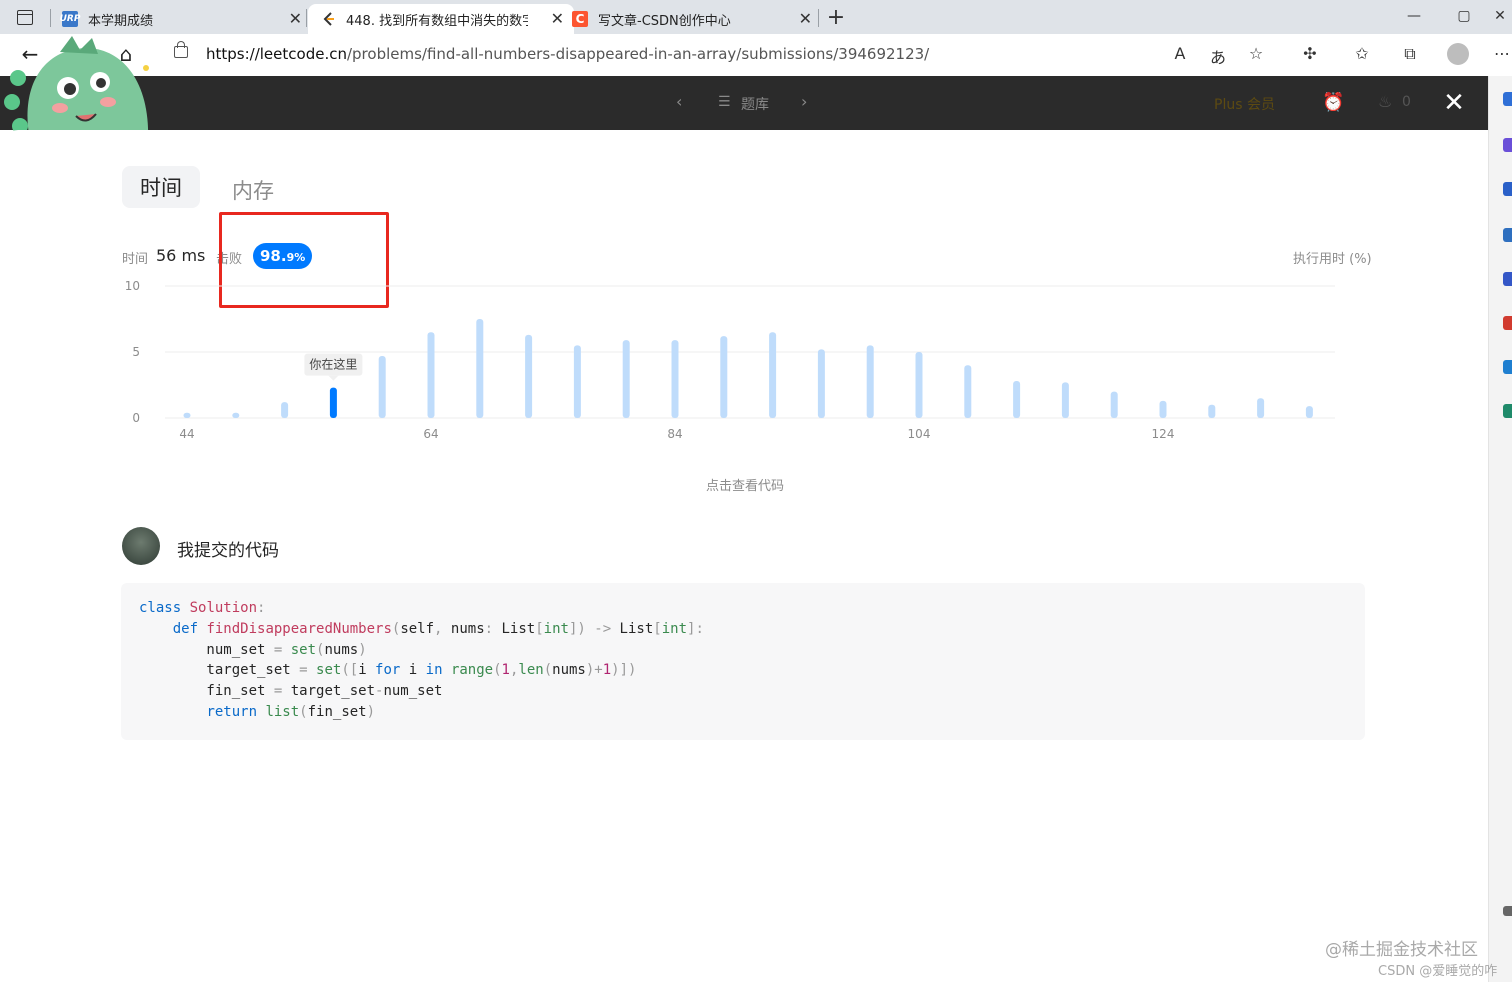  I want to click on close-panel-icon: ✕, so click(1454, 104).